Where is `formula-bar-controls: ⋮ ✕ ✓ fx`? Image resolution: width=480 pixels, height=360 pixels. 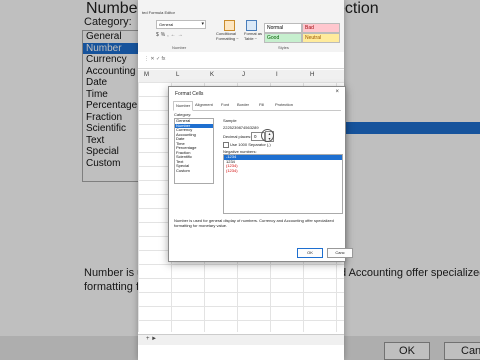 formula-bar-controls: ⋮ ✕ ✓ fx is located at coordinates (154, 59).